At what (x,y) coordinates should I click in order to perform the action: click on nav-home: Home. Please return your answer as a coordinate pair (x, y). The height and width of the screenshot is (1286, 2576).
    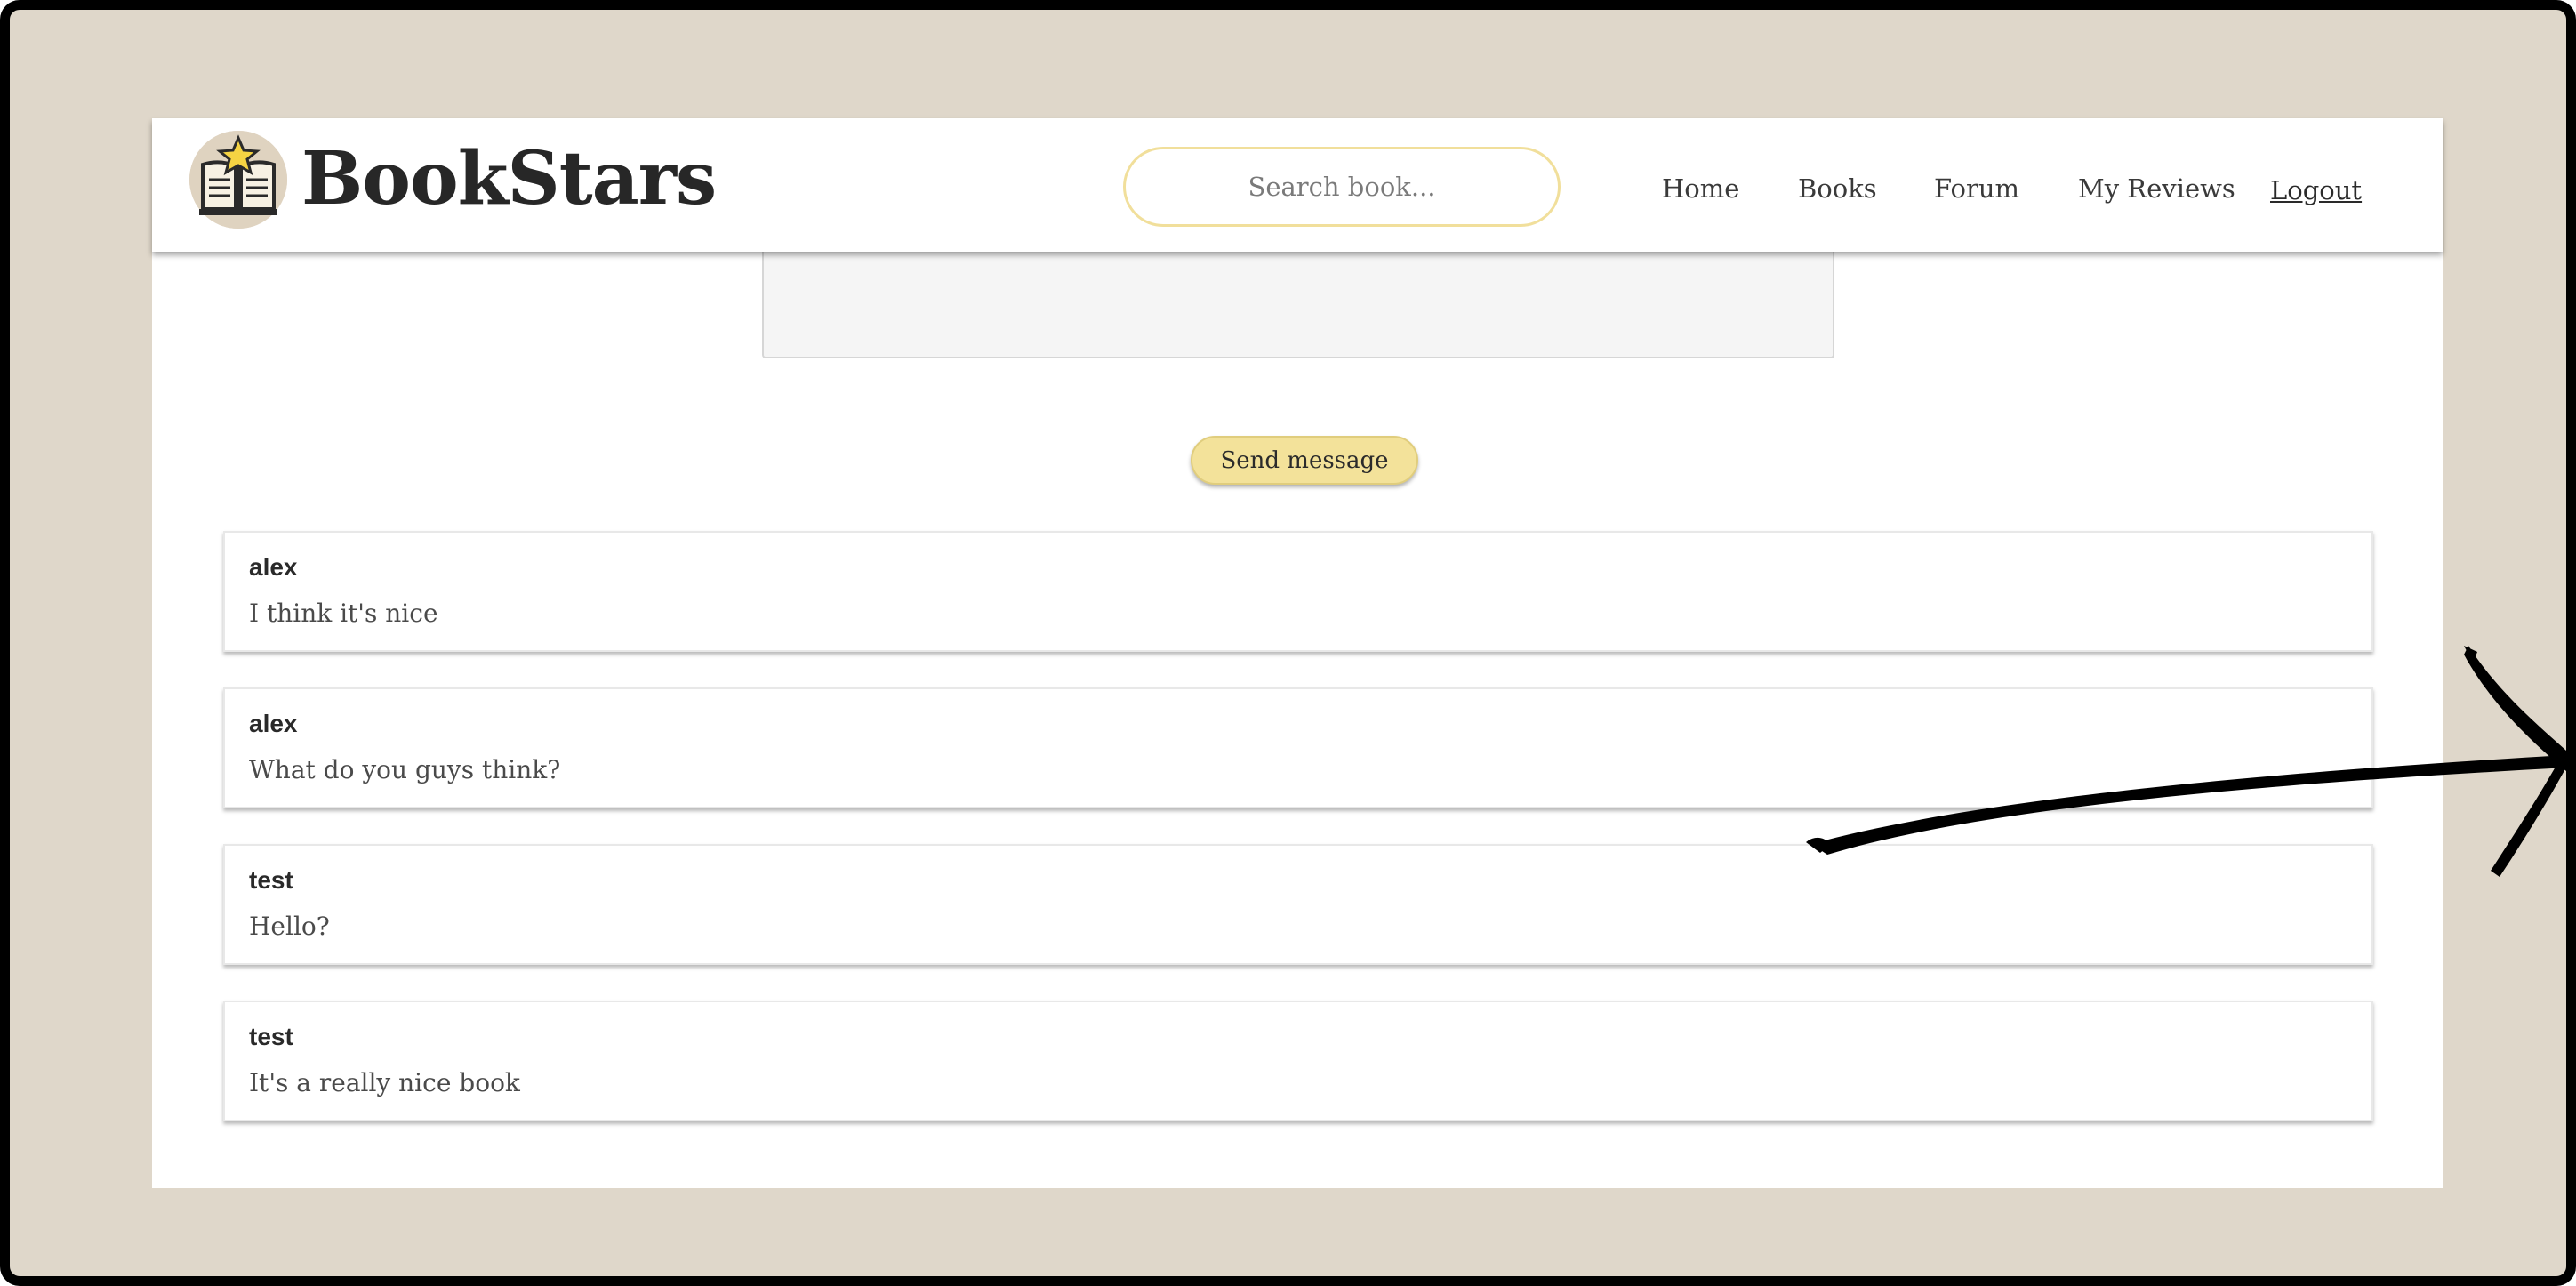
    Looking at the image, I should click on (1700, 188).